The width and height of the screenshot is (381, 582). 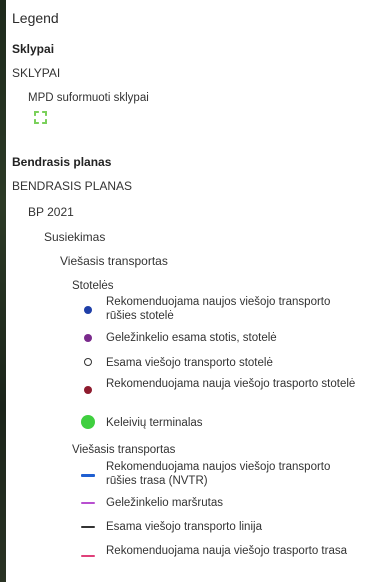 What do you see at coordinates (191, 338) in the screenshot?
I see `legend-item-label: Geležinkelio esama stotis, stotelė` at bounding box center [191, 338].